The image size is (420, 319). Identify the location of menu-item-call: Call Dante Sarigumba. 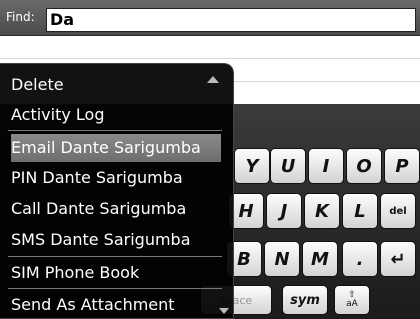
(116, 209).